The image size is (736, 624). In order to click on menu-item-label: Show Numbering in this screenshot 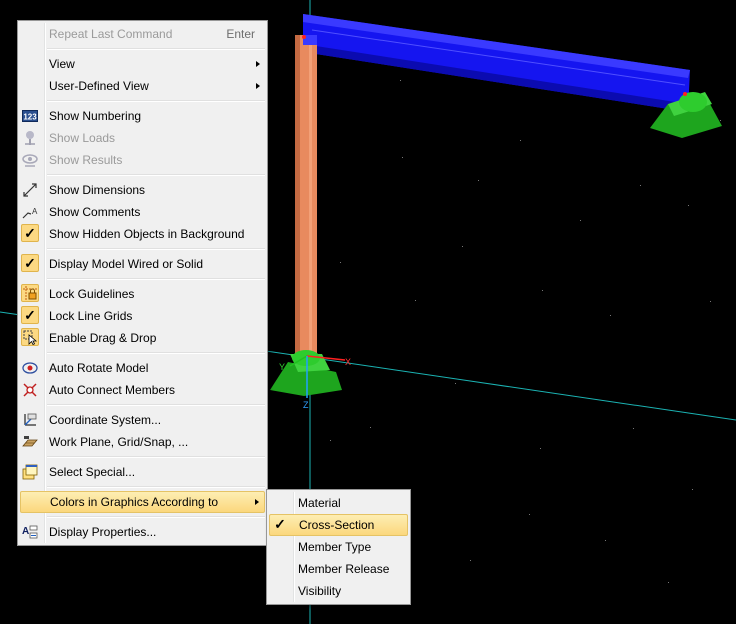, I will do `click(95, 116)`.